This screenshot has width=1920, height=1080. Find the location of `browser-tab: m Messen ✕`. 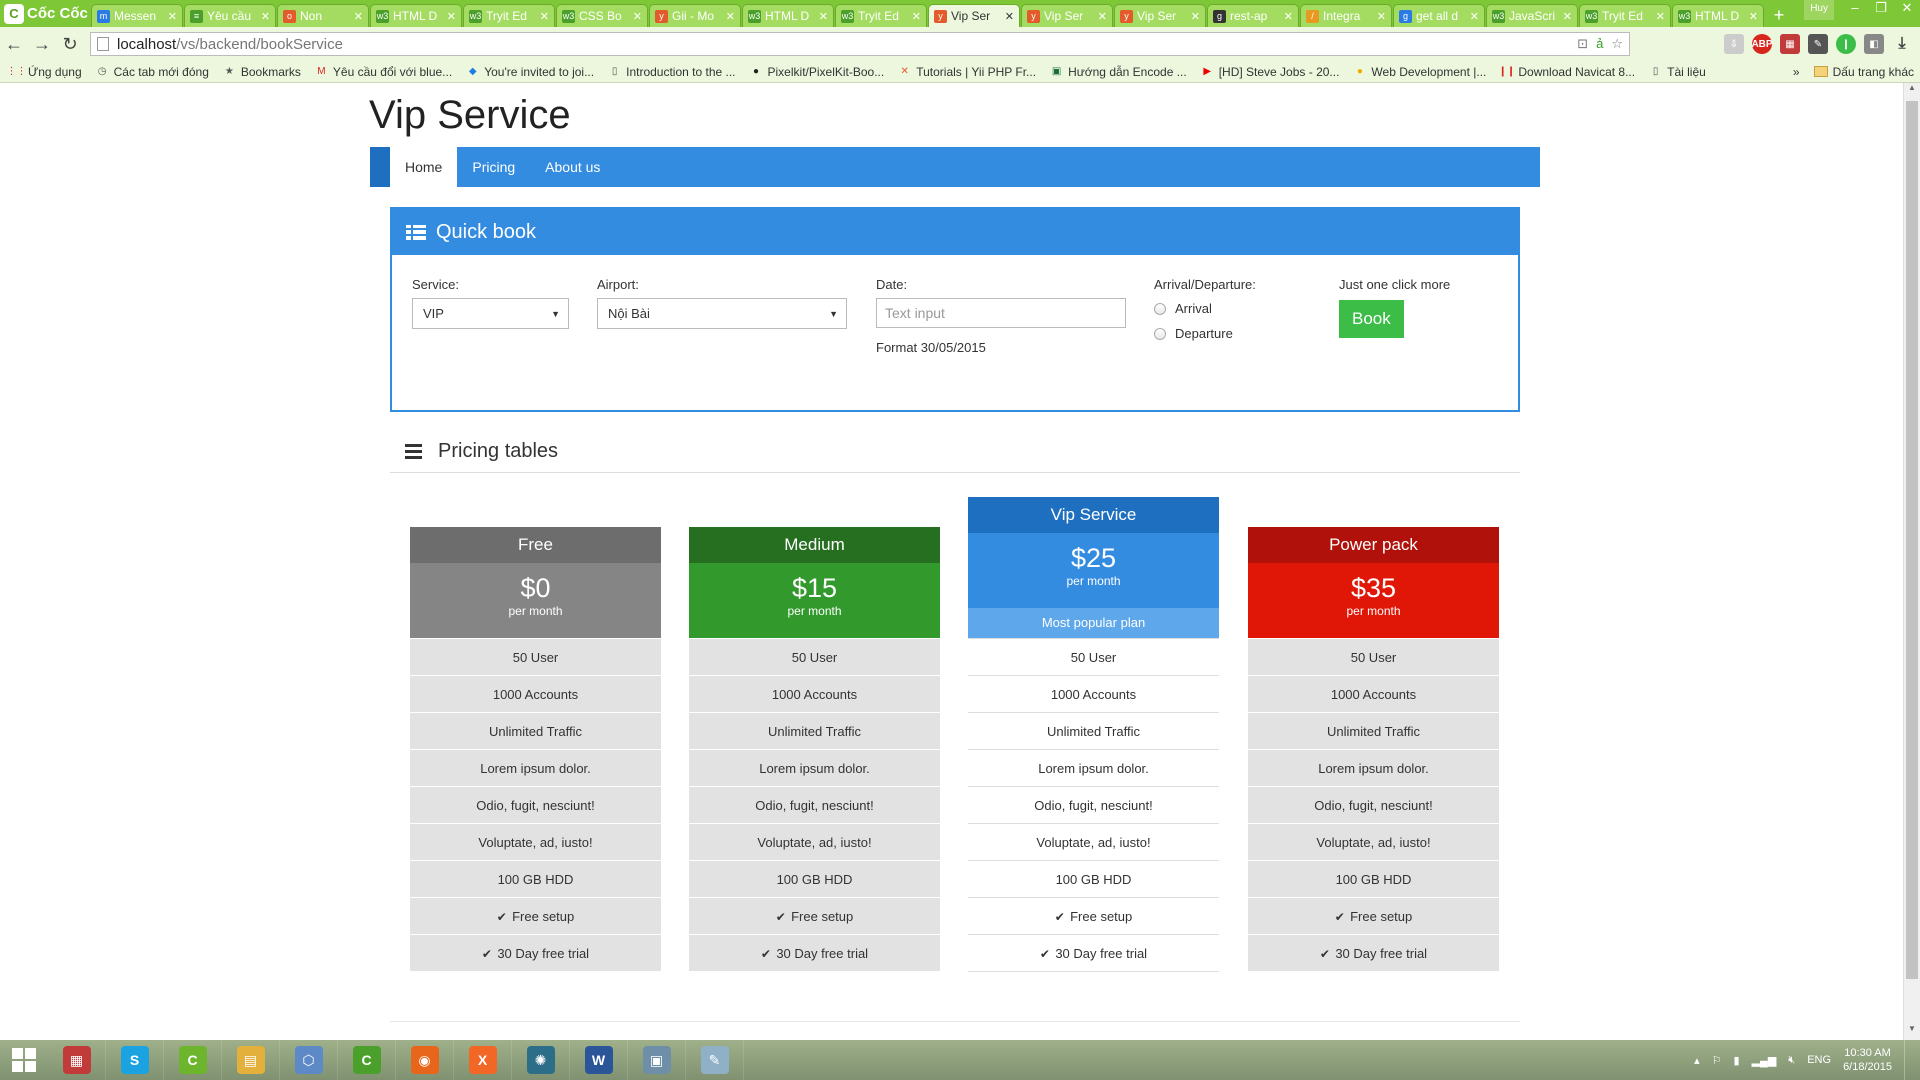

browser-tab: m Messen ✕ is located at coordinates (137, 15).